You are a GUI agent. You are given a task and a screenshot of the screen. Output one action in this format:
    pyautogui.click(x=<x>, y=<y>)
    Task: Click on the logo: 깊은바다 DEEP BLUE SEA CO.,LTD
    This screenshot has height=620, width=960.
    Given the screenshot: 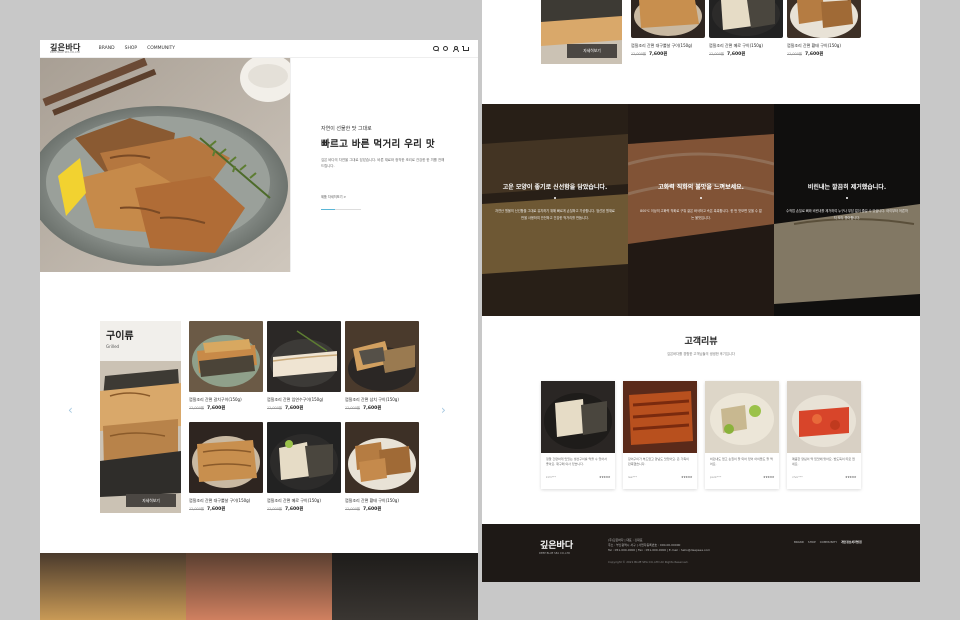 What is the action you would take?
    pyautogui.click(x=65, y=49)
    